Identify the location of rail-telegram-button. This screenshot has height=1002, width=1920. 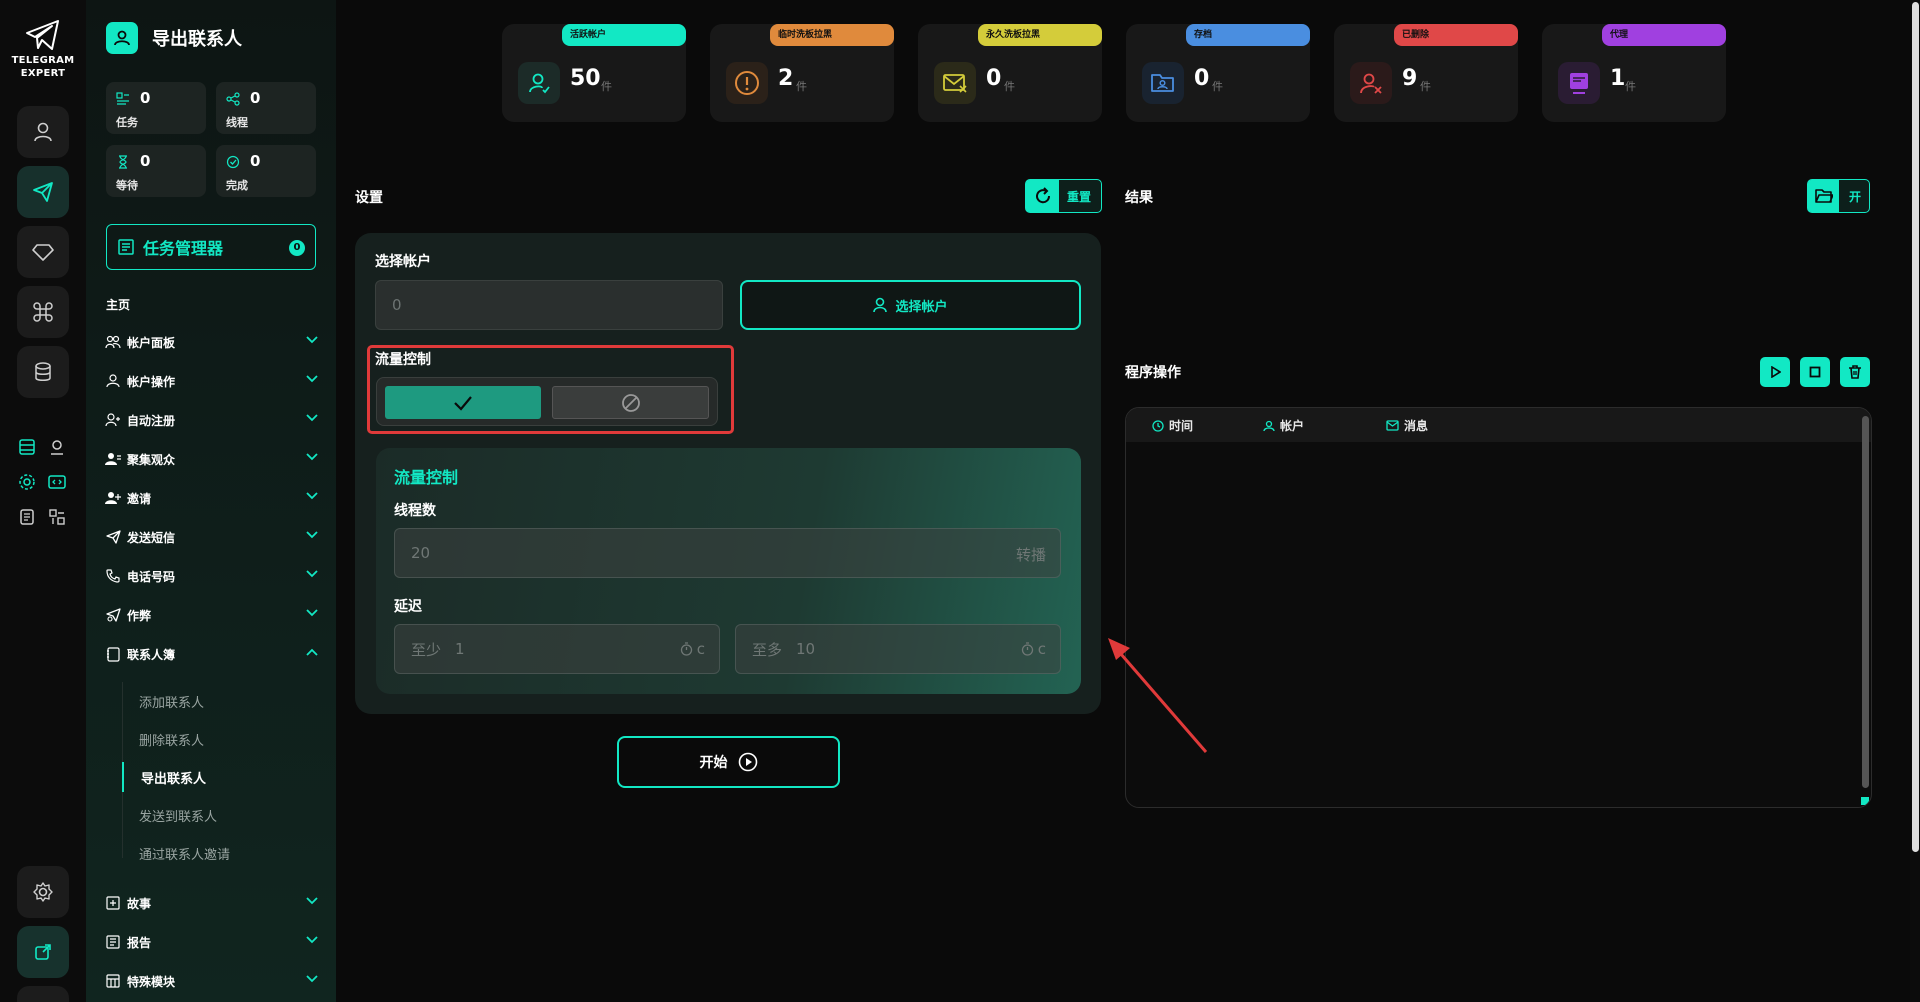
(43, 192).